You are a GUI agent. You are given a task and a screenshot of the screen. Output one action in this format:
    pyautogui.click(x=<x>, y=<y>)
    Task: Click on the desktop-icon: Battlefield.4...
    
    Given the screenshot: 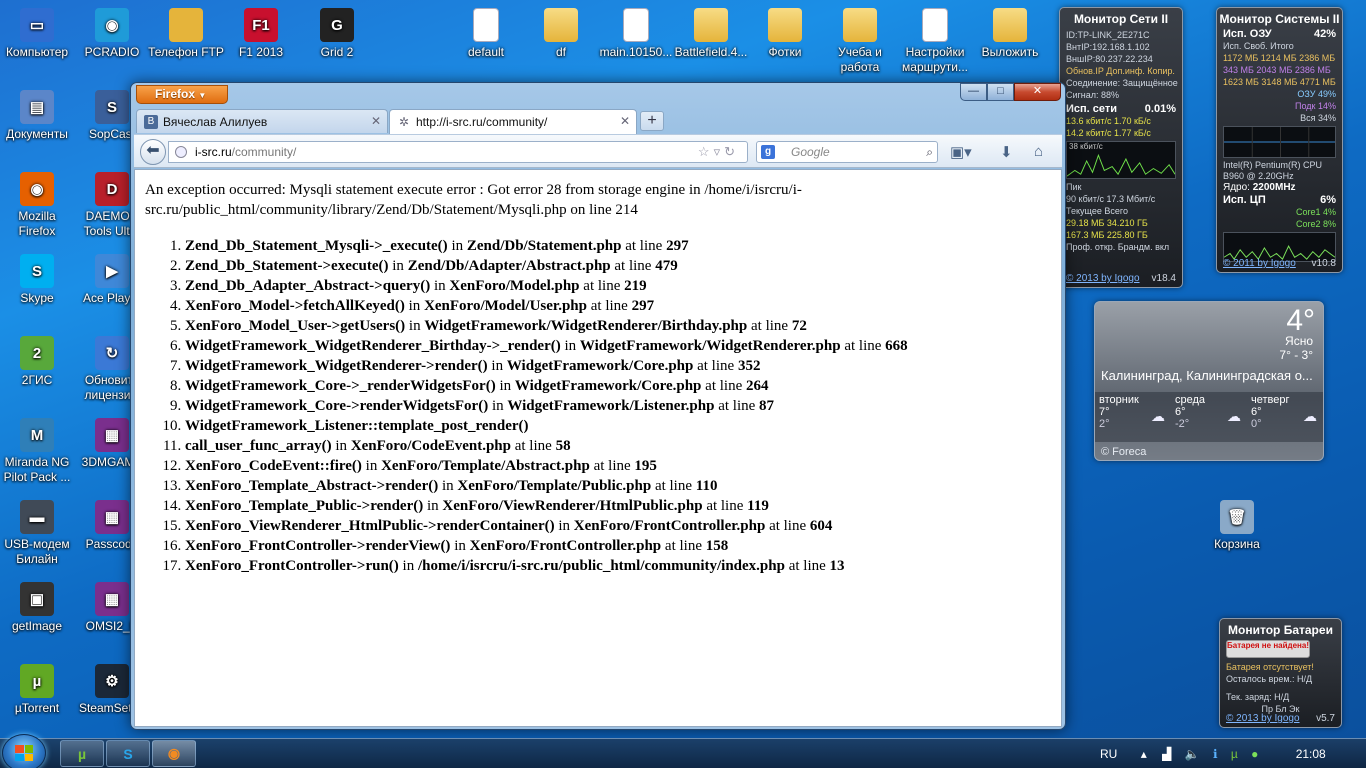 What is the action you would take?
    pyautogui.click(x=711, y=34)
    